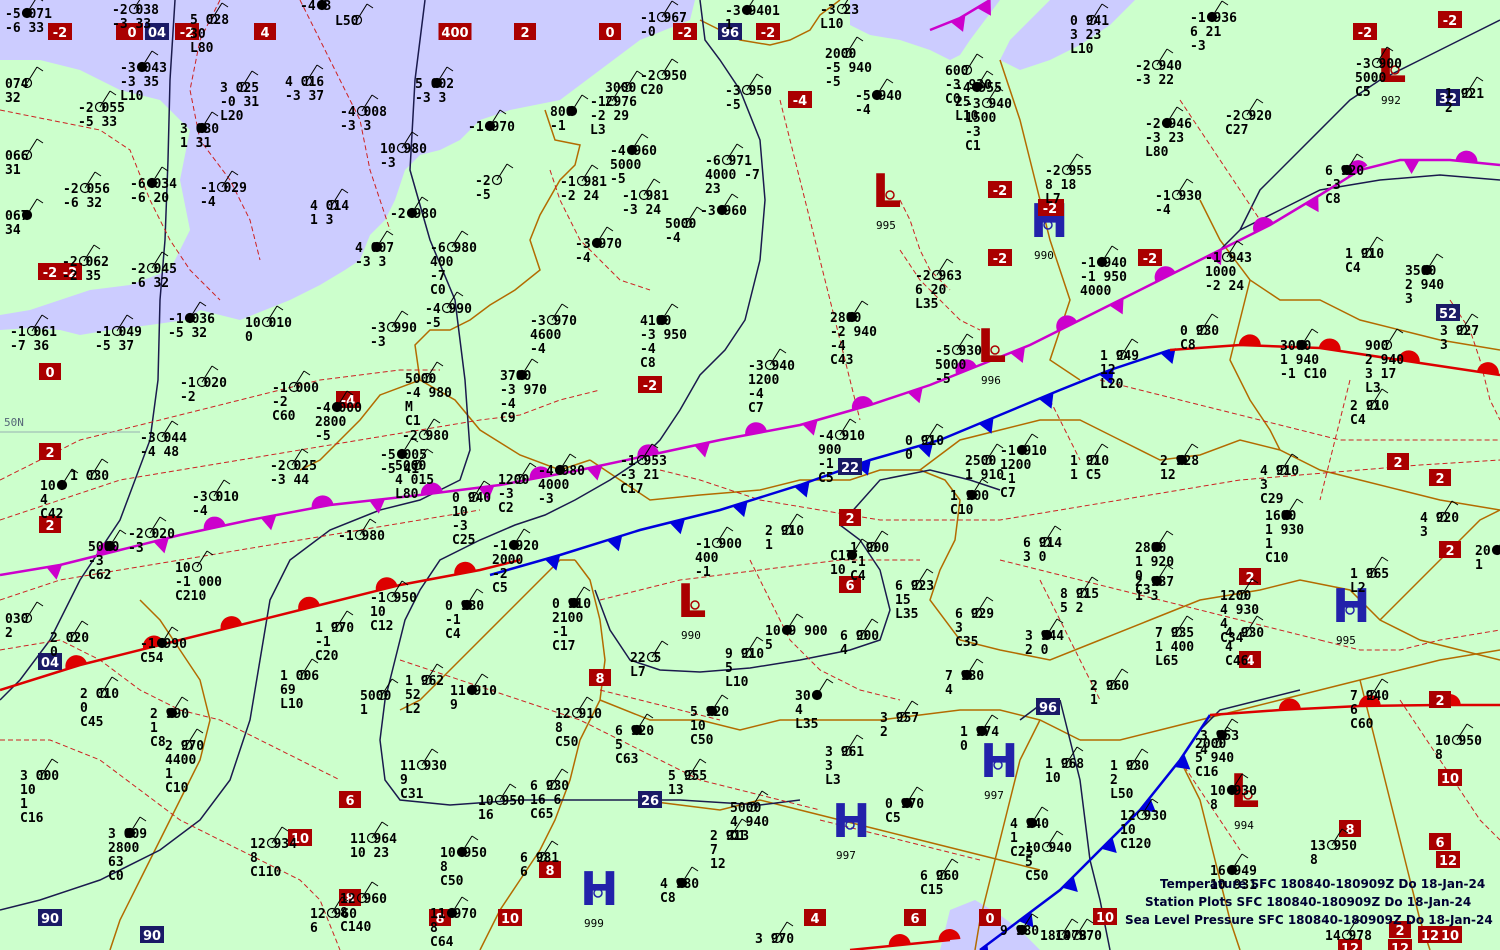  Describe the element at coordinates (369, 853) in the screenshot. I see `station-value: 10 23` at that location.